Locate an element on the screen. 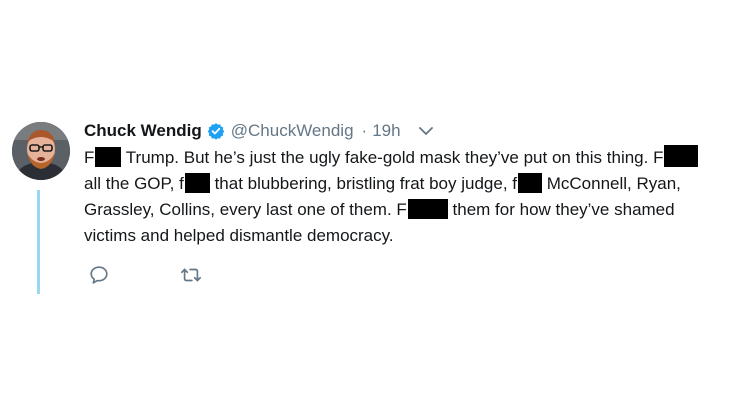 This screenshot has width=750, height=400. avatar is located at coordinates (41, 151).